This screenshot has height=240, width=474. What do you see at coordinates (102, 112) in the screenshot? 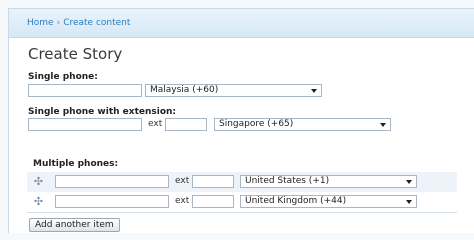
I see `single-phone-ext-label: Single phone with extension:` at bounding box center [102, 112].